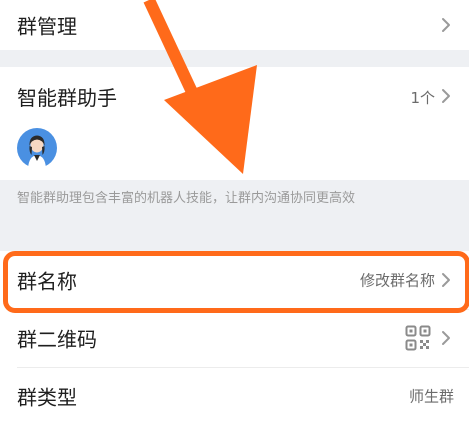  What do you see at coordinates (186, 198) in the screenshot?
I see `assistant-description: 智能群助理包含丰富的机器人技能，让群内沟通协同更高效` at bounding box center [186, 198].